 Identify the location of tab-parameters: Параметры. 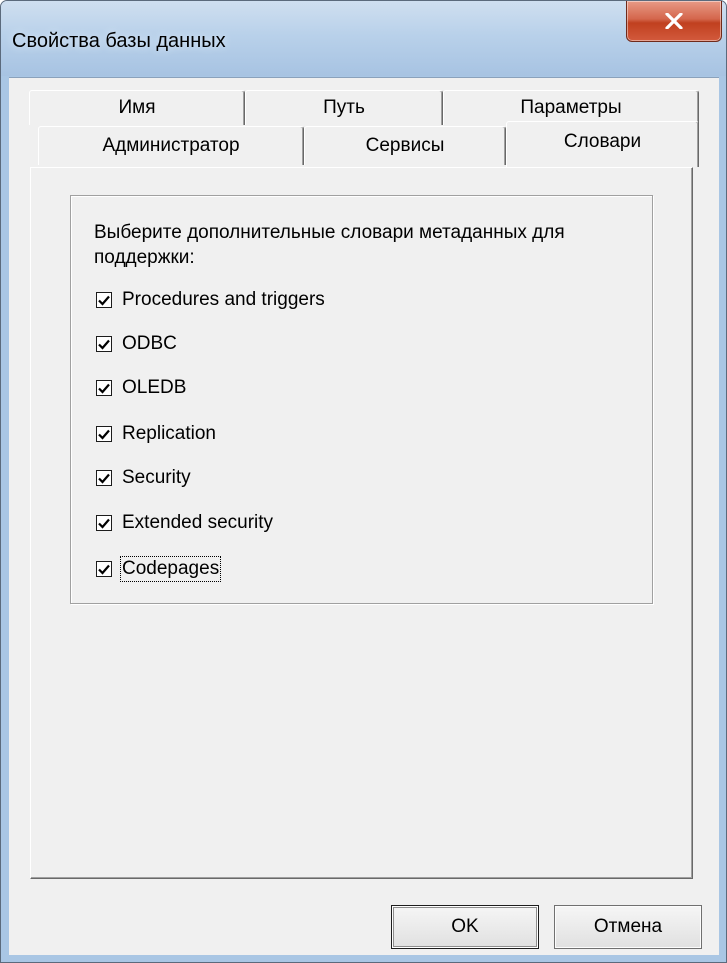
(571, 107).